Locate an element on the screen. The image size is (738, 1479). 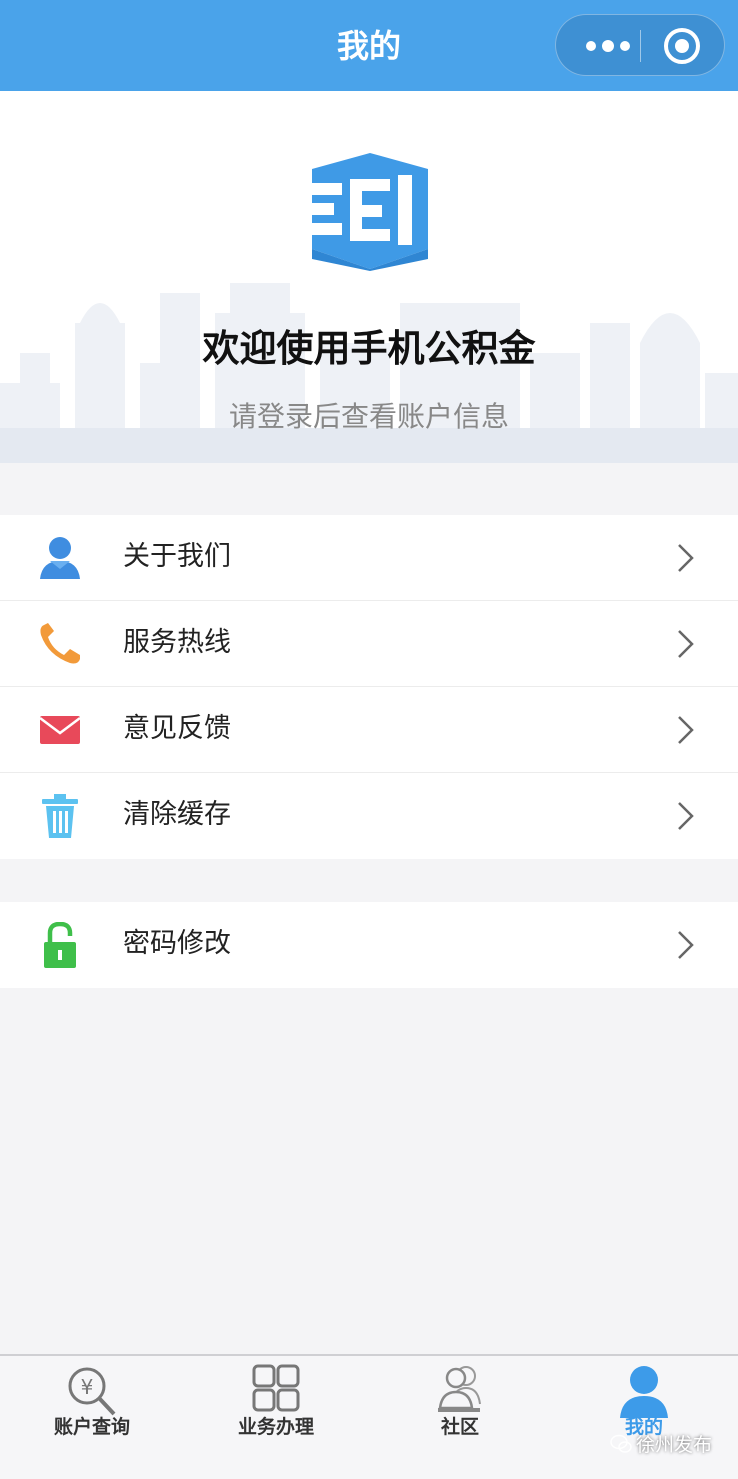
bottom-tab-bar: ¥ 账户查询 业务办理 社区 我的 is located at coordinates (369, 1416).